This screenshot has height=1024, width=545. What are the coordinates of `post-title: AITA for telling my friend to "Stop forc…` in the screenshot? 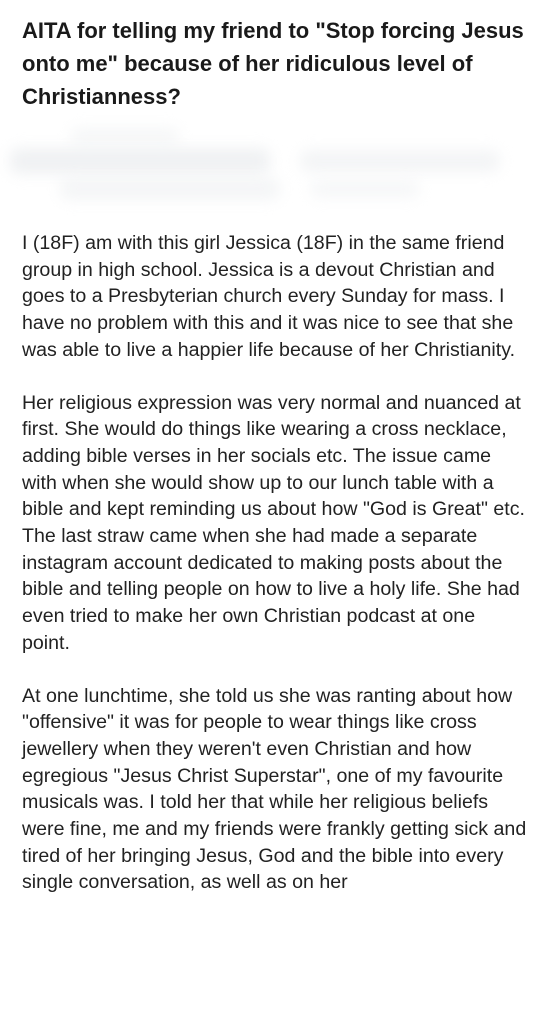 It's located at (273, 63).